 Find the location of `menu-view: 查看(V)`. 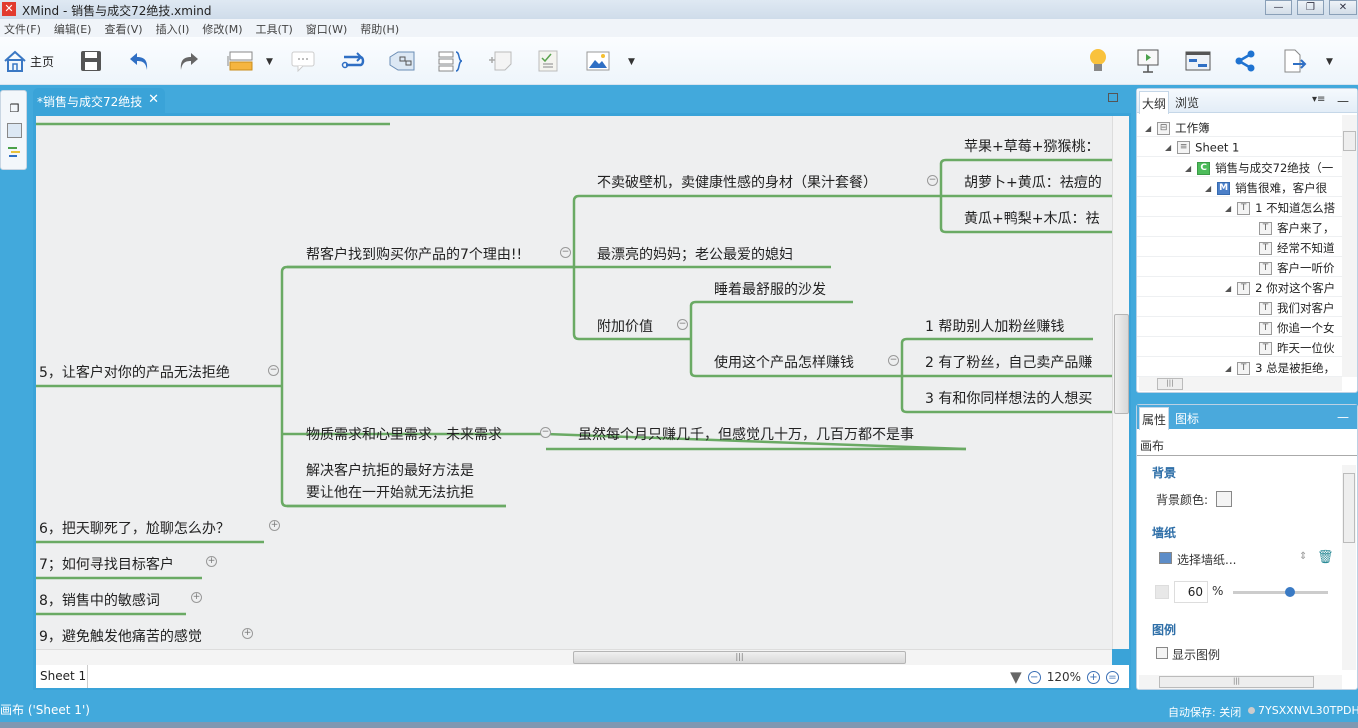

menu-view: 查看(V) is located at coordinates (125, 28).